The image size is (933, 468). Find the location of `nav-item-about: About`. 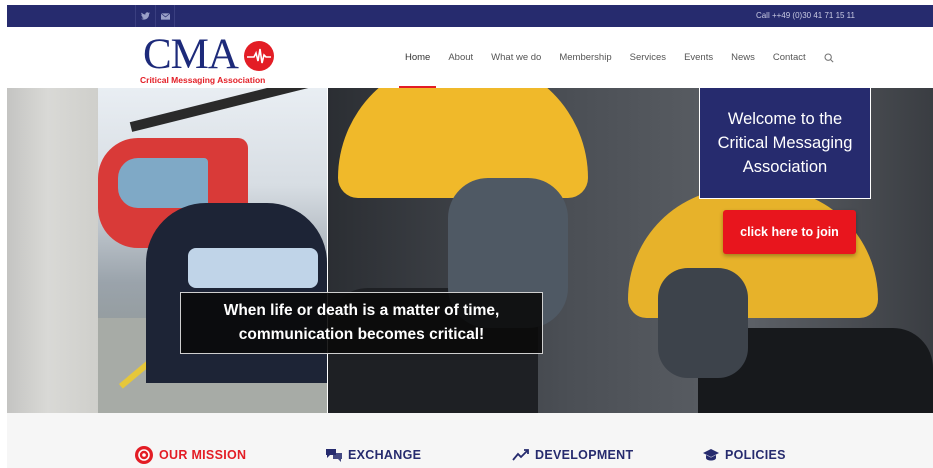

nav-item-about: About is located at coordinates (460, 57).